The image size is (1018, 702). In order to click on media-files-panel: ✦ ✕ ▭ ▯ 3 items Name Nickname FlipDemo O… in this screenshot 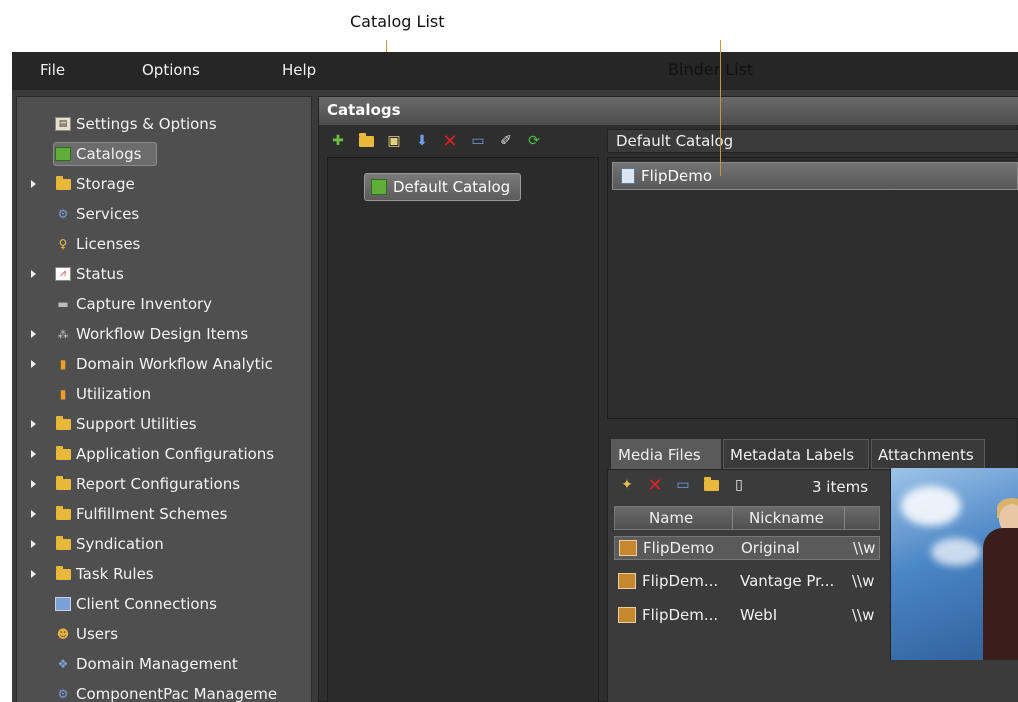, I will do `click(812, 585)`.